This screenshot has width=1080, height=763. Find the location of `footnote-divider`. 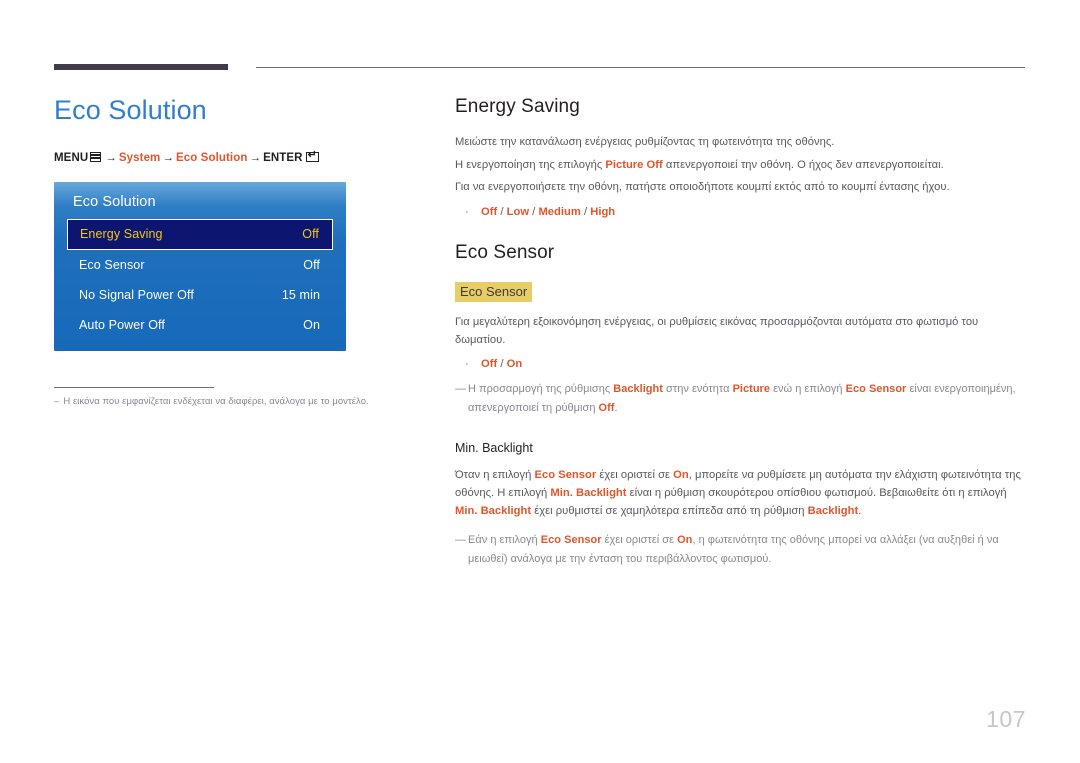

footnote-divider is located at coordinates (134, 387).